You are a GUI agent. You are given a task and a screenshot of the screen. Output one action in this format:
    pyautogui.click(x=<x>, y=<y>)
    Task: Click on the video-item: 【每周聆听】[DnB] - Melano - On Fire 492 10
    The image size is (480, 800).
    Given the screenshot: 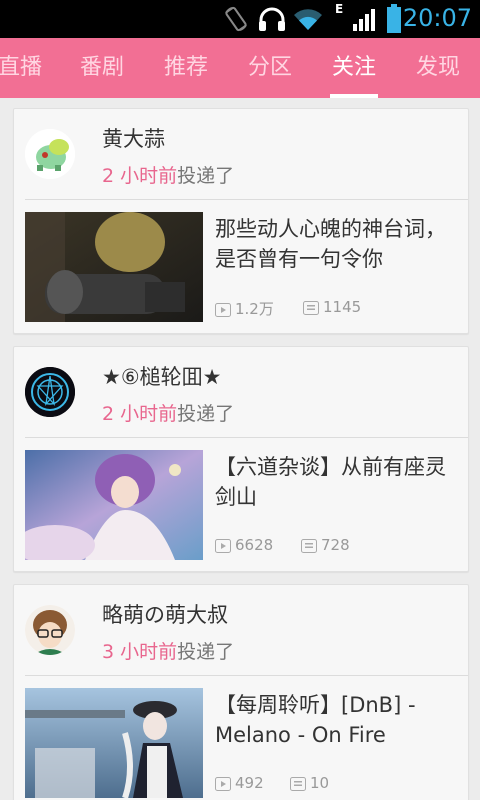 What is the action you would take?
    pyautogui.click(x=241, y=738)
    